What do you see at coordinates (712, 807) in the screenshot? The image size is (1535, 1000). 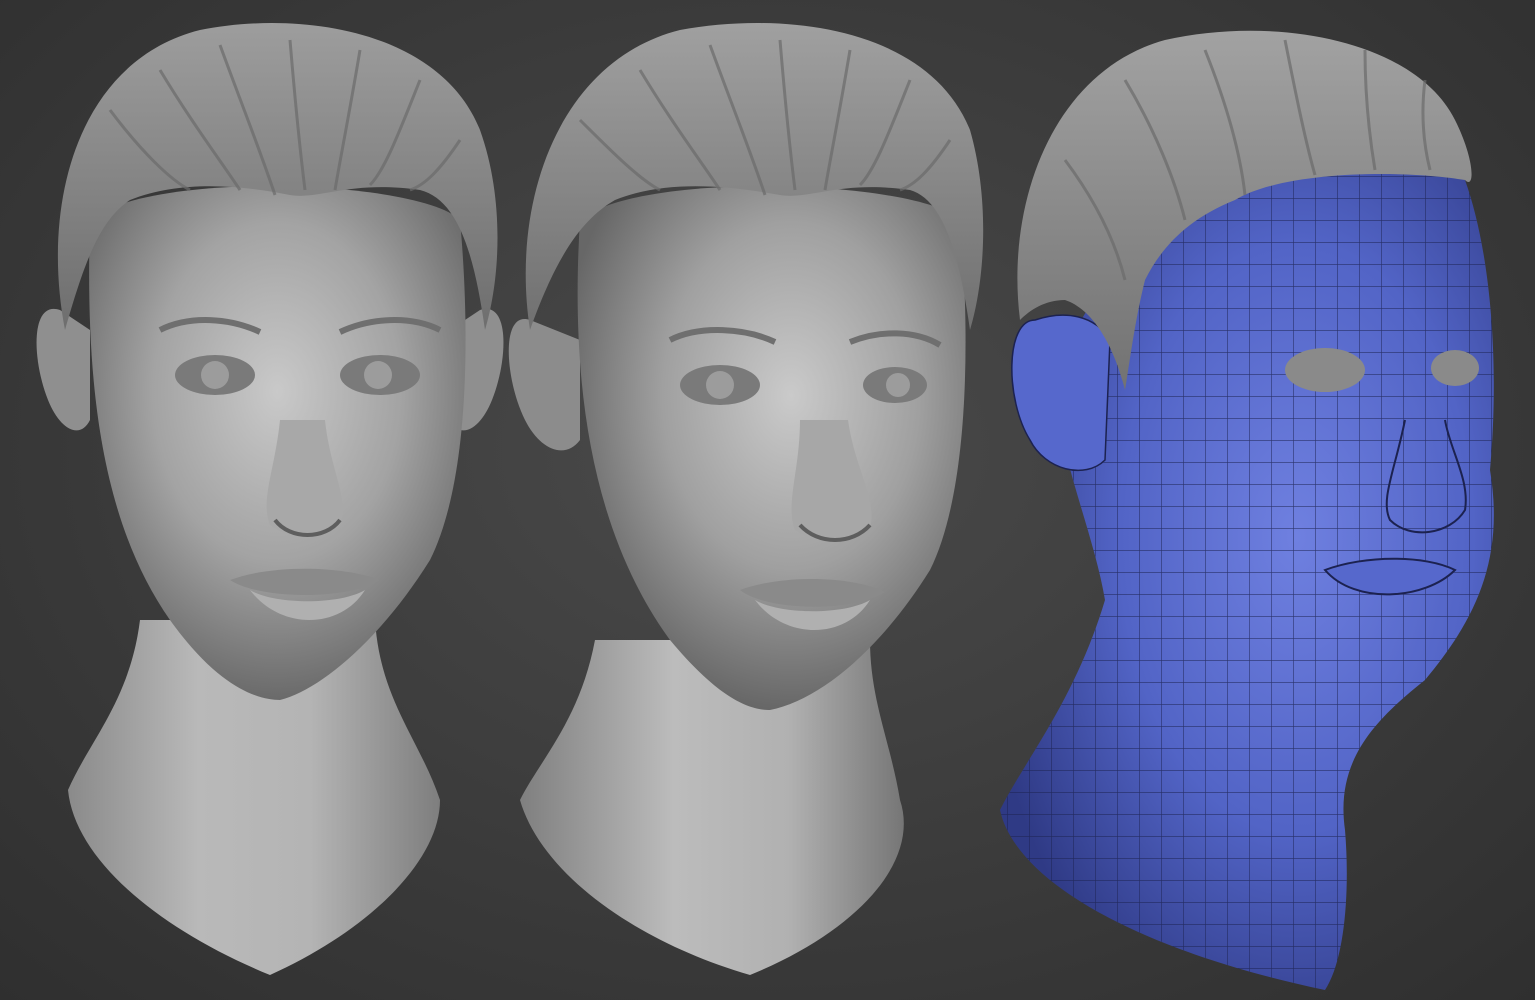 I see `neck` at bounding box center [712, 807].